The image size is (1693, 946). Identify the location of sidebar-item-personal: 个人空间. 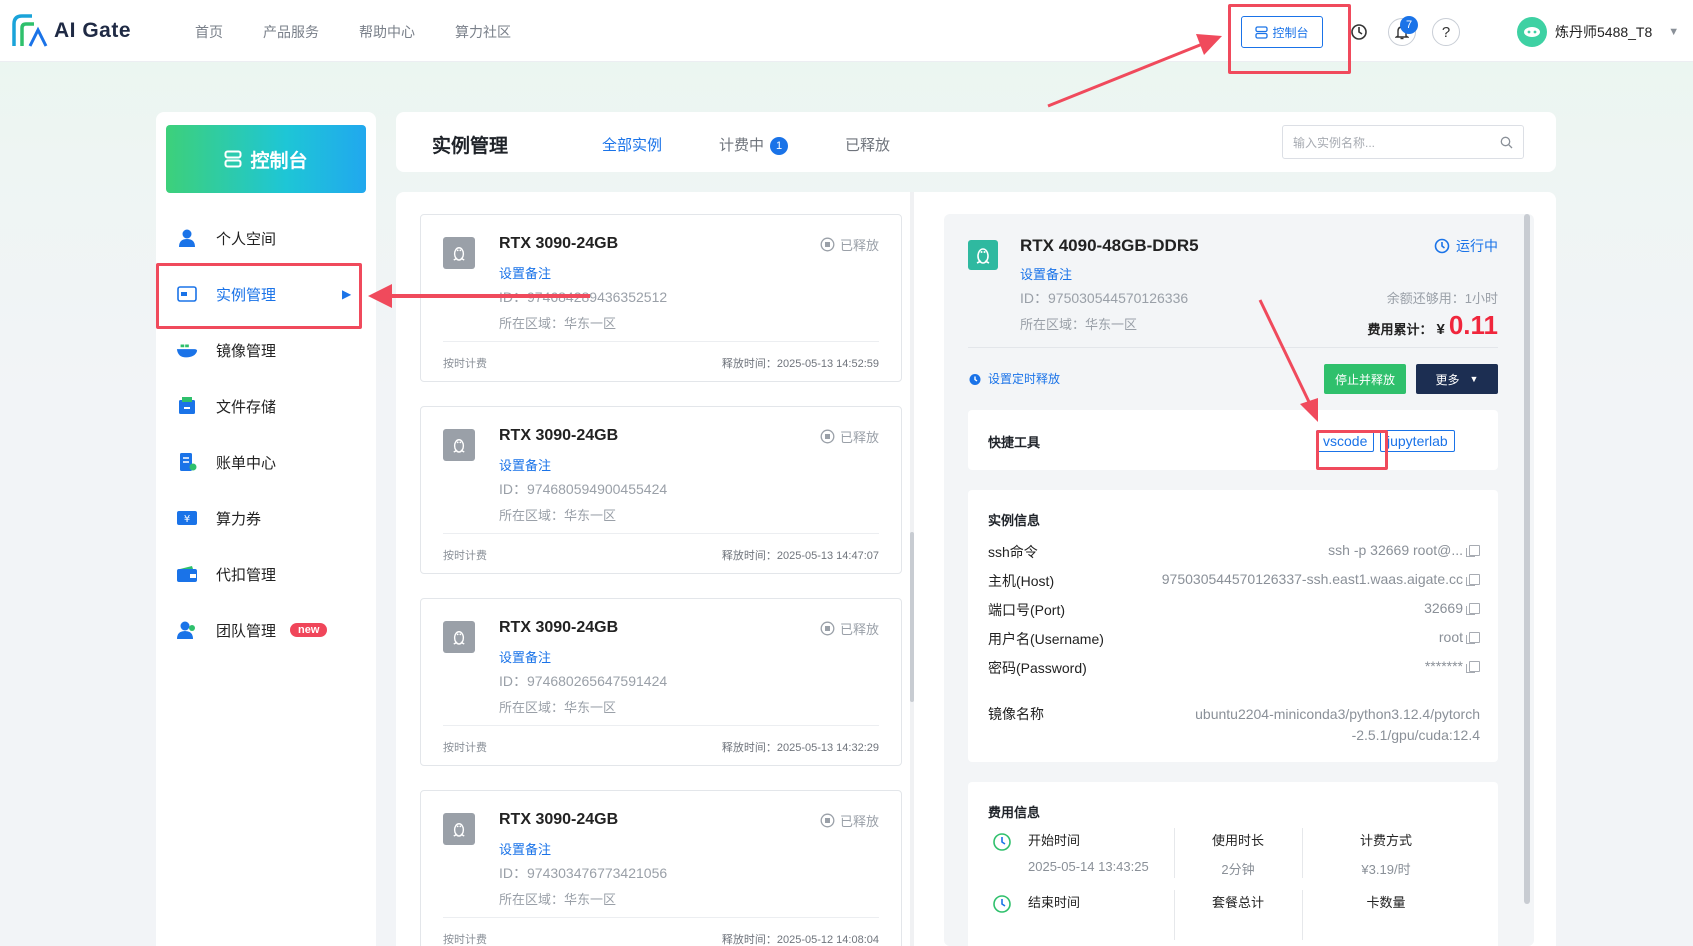
(266, 238).